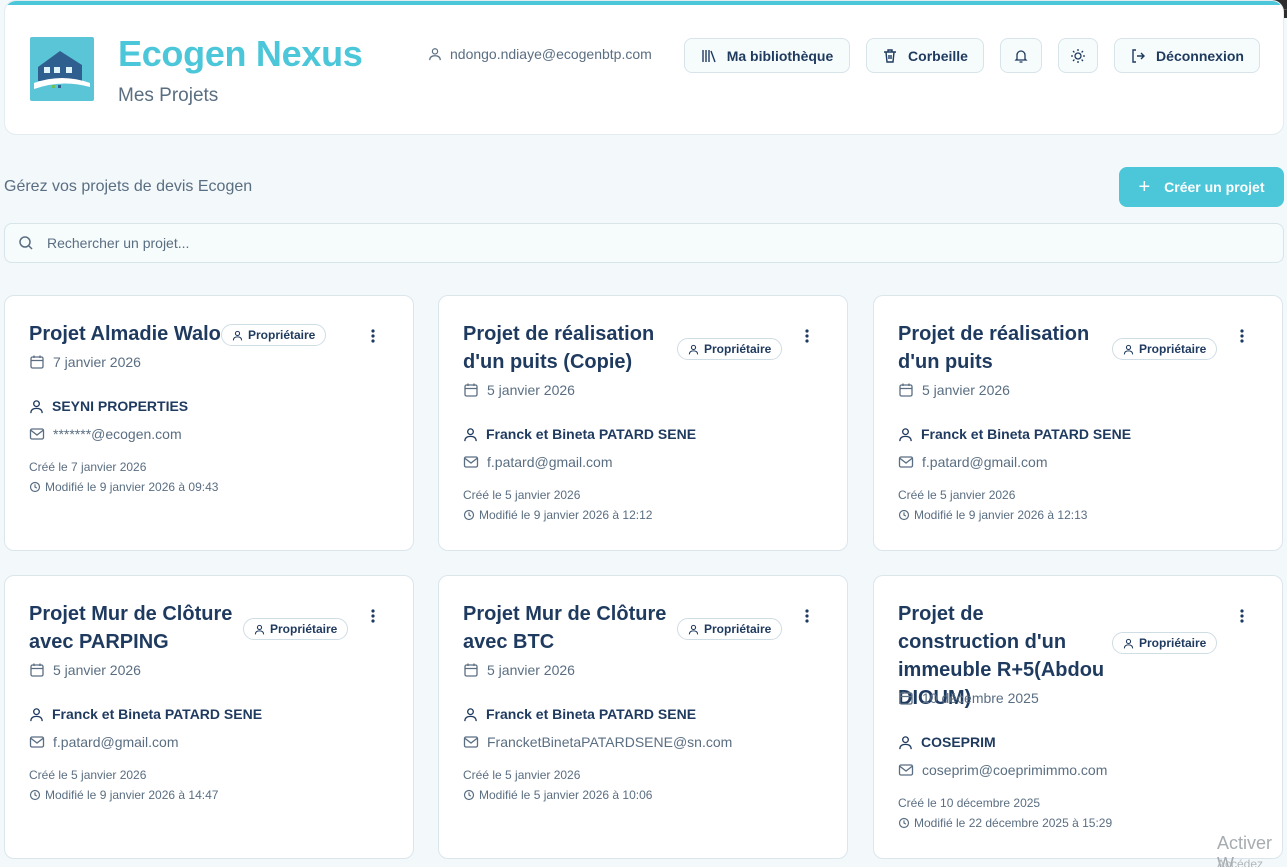  Describe the element at coordinates (62, 69) in the screenshot. I see `ecogen-logo` at that location.